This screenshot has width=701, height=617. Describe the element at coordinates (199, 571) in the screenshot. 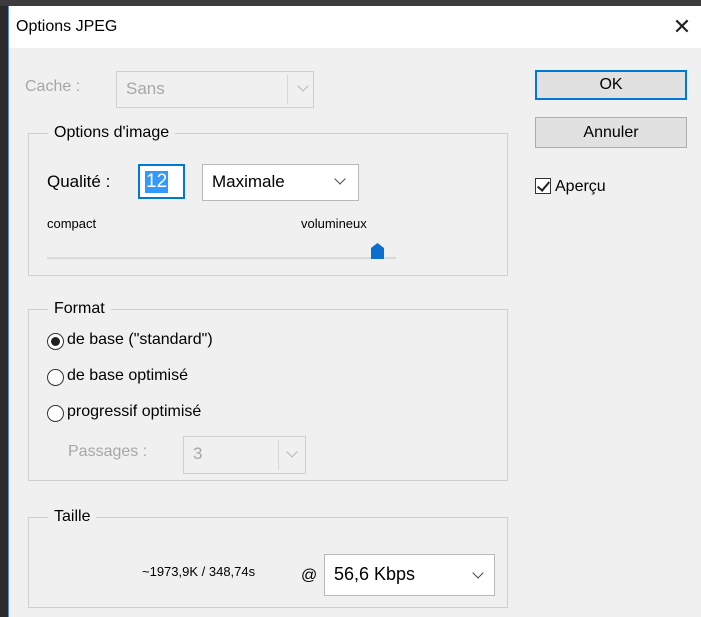

I see `size-estimate: ~1973,9K / 348,74s` at that location.